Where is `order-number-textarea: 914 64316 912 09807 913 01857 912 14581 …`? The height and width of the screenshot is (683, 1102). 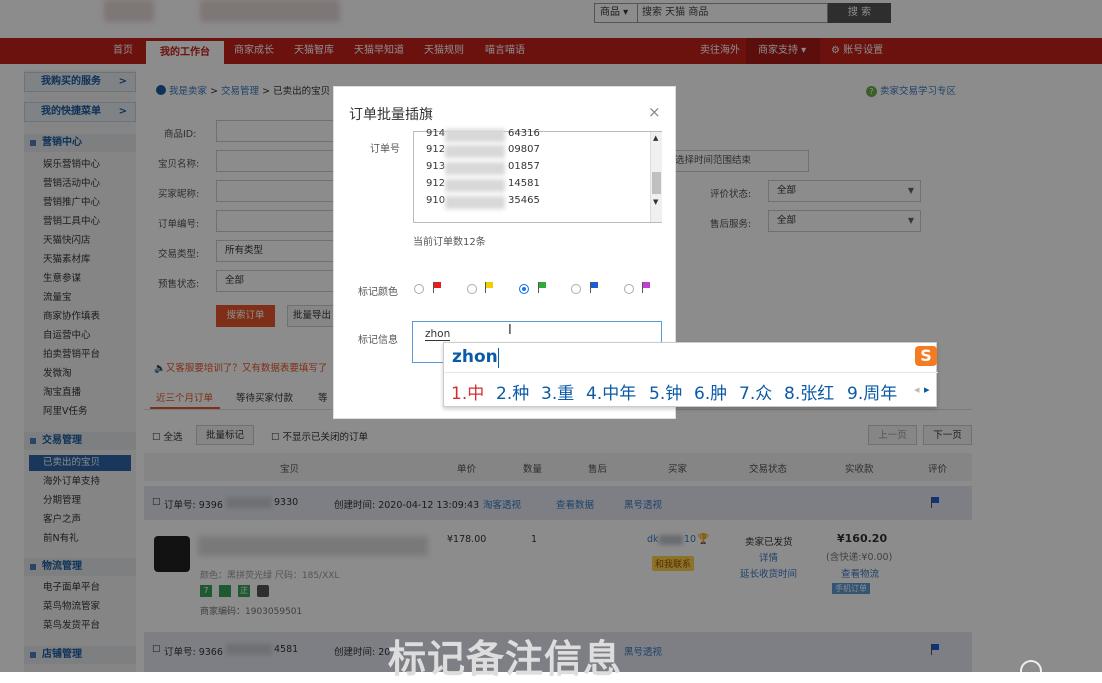
order-number-textarea: 914 64316 912 09807 913 01857 912 14581 … is located at coordinates (537, 175).